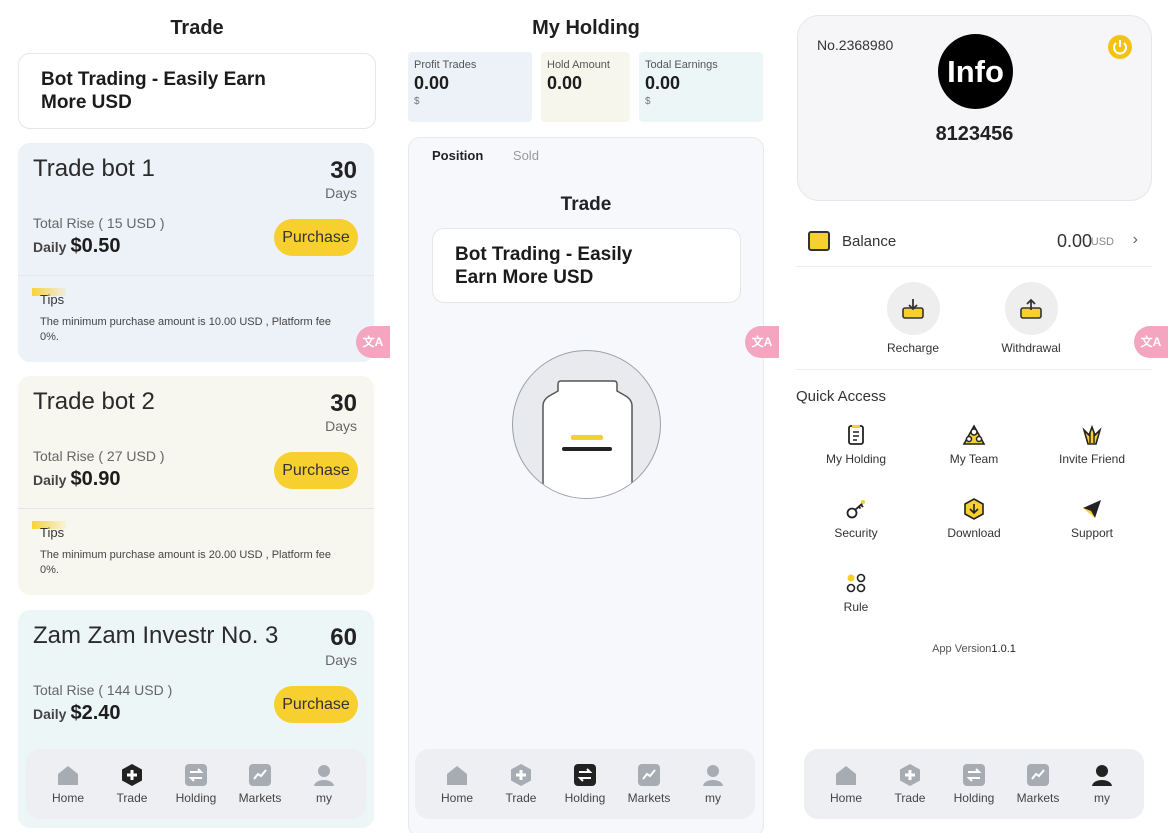 The width and height of the screenshot is (1171, 833). I want to click on banner-line: Bot Trading - Easily Earn, so click(153, 79).